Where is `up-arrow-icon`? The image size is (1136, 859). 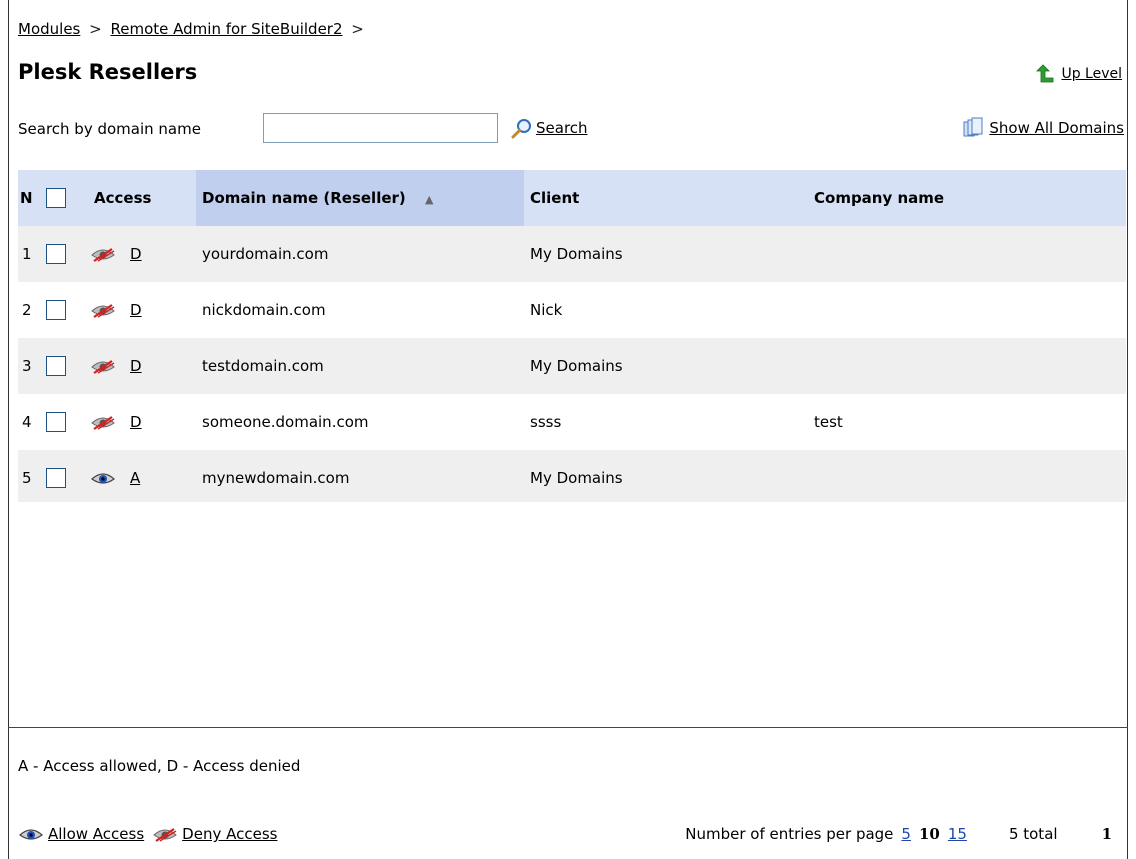 up-arrow-icon is located at coordinates (1045, 74).